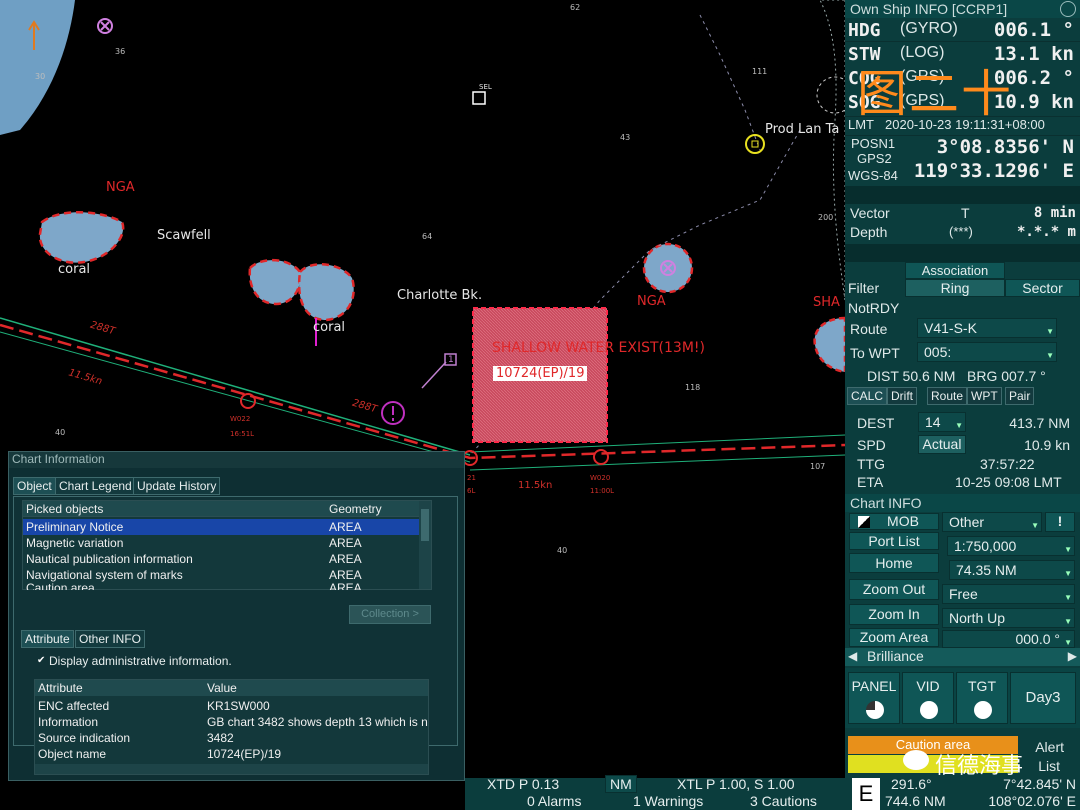  Describe the element at coordinates (1043, 698) in the screenshot. I see `day-mode-button: Day3` at that location.